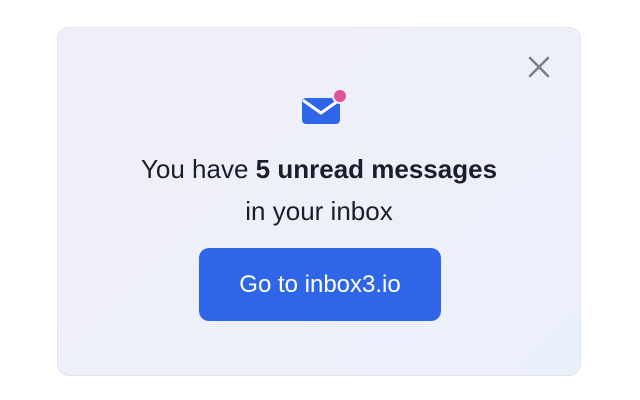  I want to click on close-button, so click(539, 67).